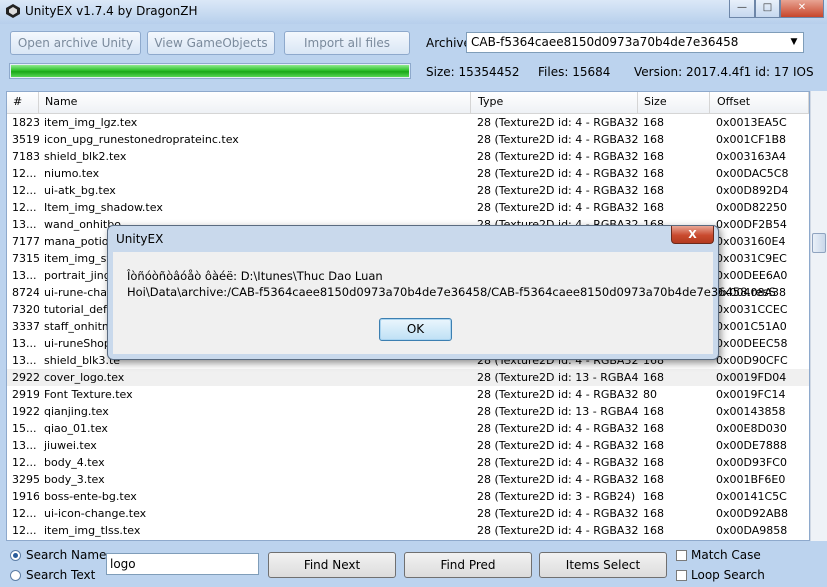  Describe the element at coordinates (742, 9) in the screenshot. I see `minimize-button: —` at that location.